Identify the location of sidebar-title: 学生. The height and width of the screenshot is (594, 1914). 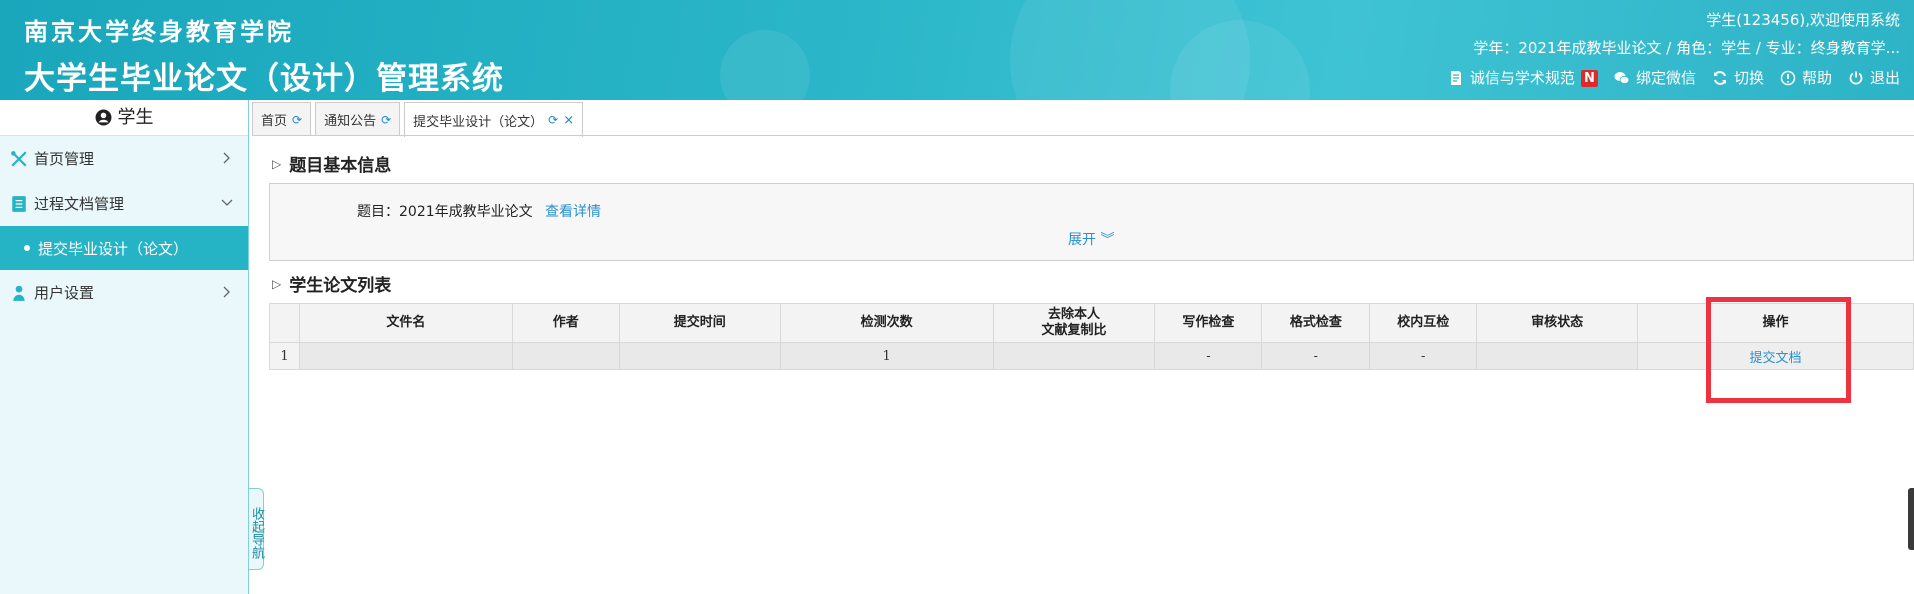
(124, 118).